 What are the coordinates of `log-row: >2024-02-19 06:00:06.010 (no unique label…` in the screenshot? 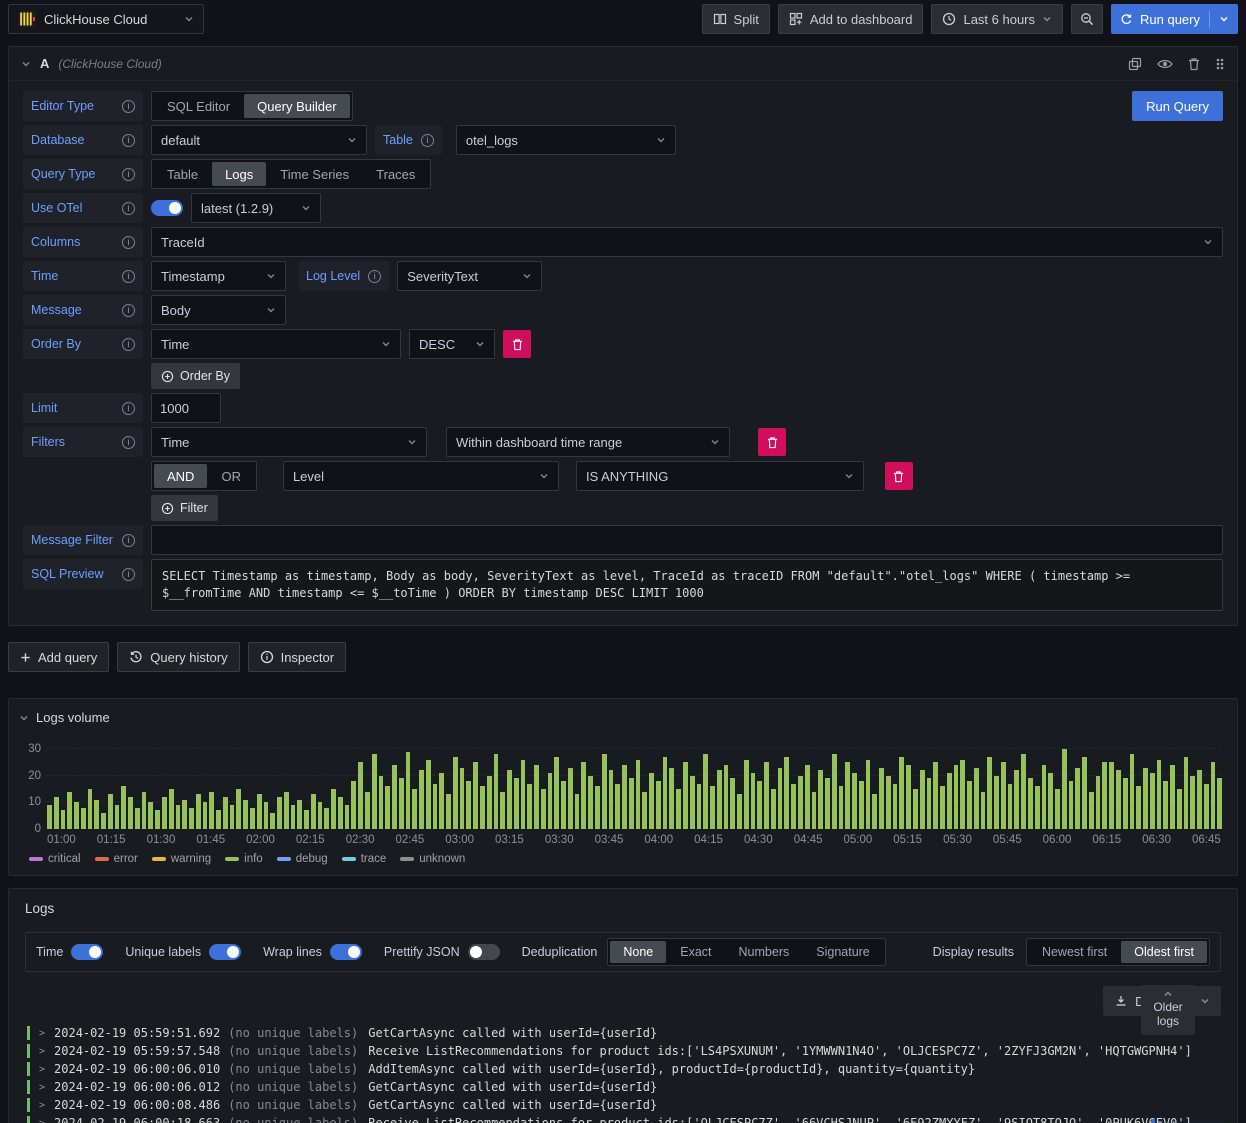 It's located at (623, 1069).